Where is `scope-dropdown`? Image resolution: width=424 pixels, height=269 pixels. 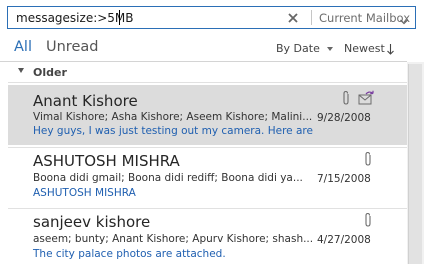 scope-dropdown is located at coordinates (404, 18).